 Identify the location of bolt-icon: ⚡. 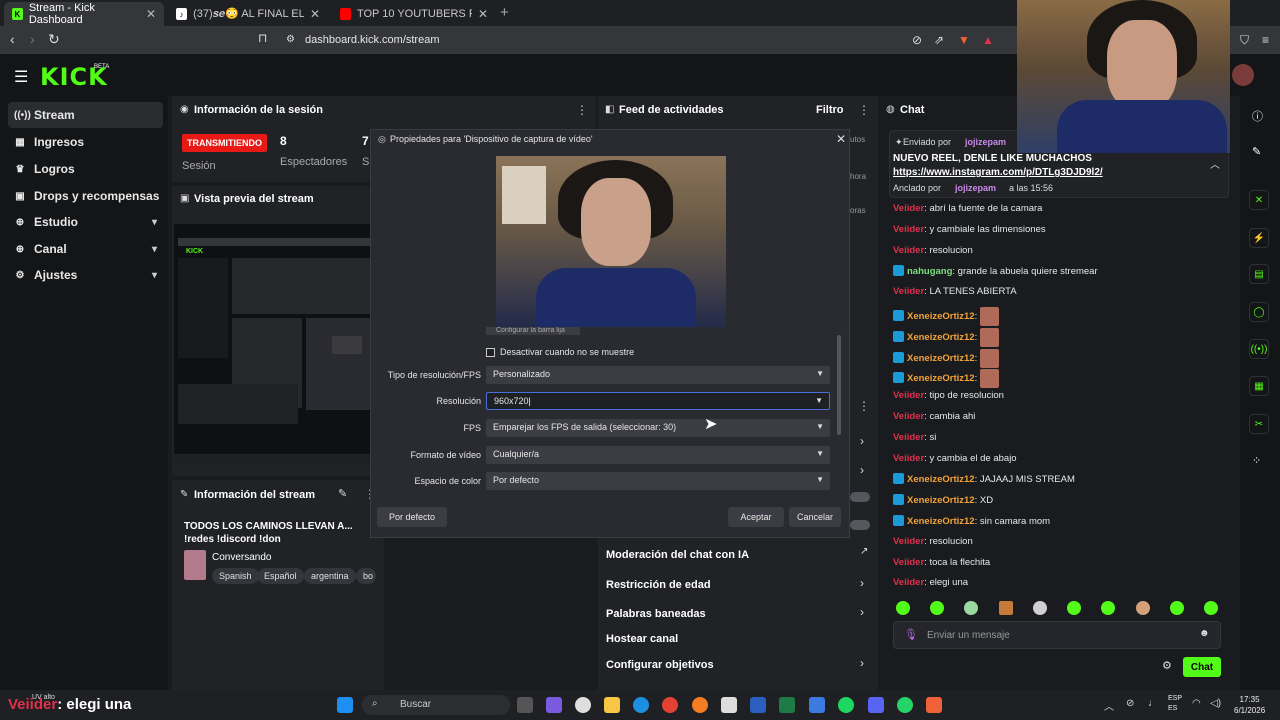
(1259, 238).